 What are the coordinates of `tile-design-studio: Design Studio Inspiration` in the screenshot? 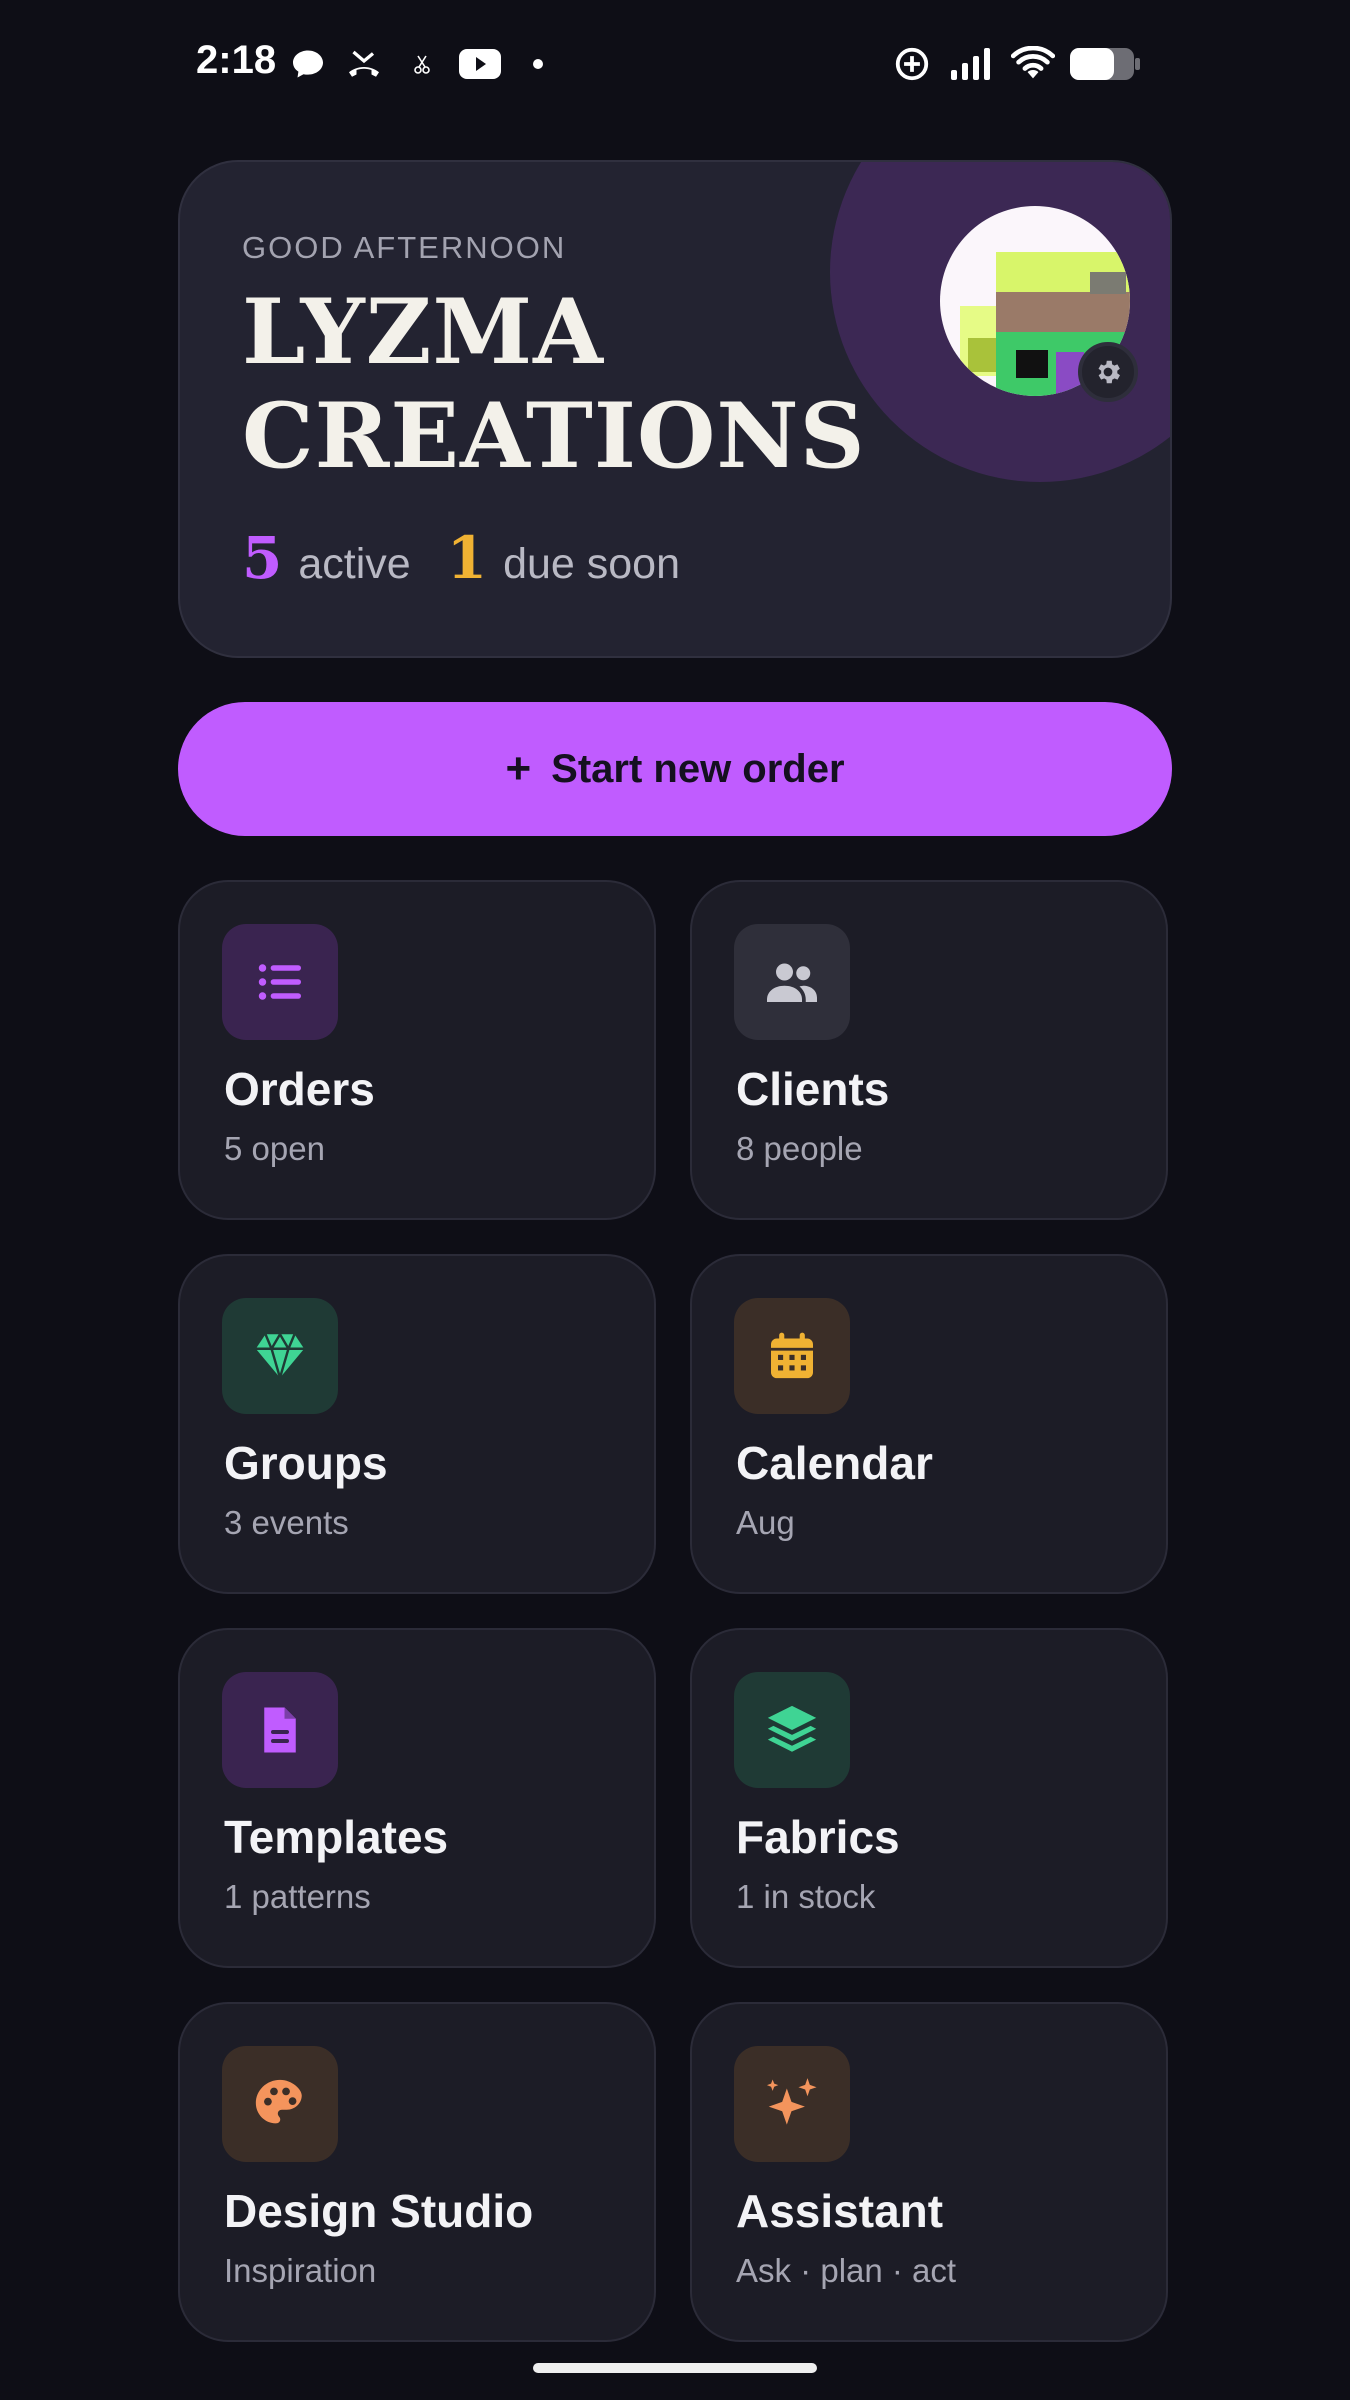 It's located at (417, 2172).